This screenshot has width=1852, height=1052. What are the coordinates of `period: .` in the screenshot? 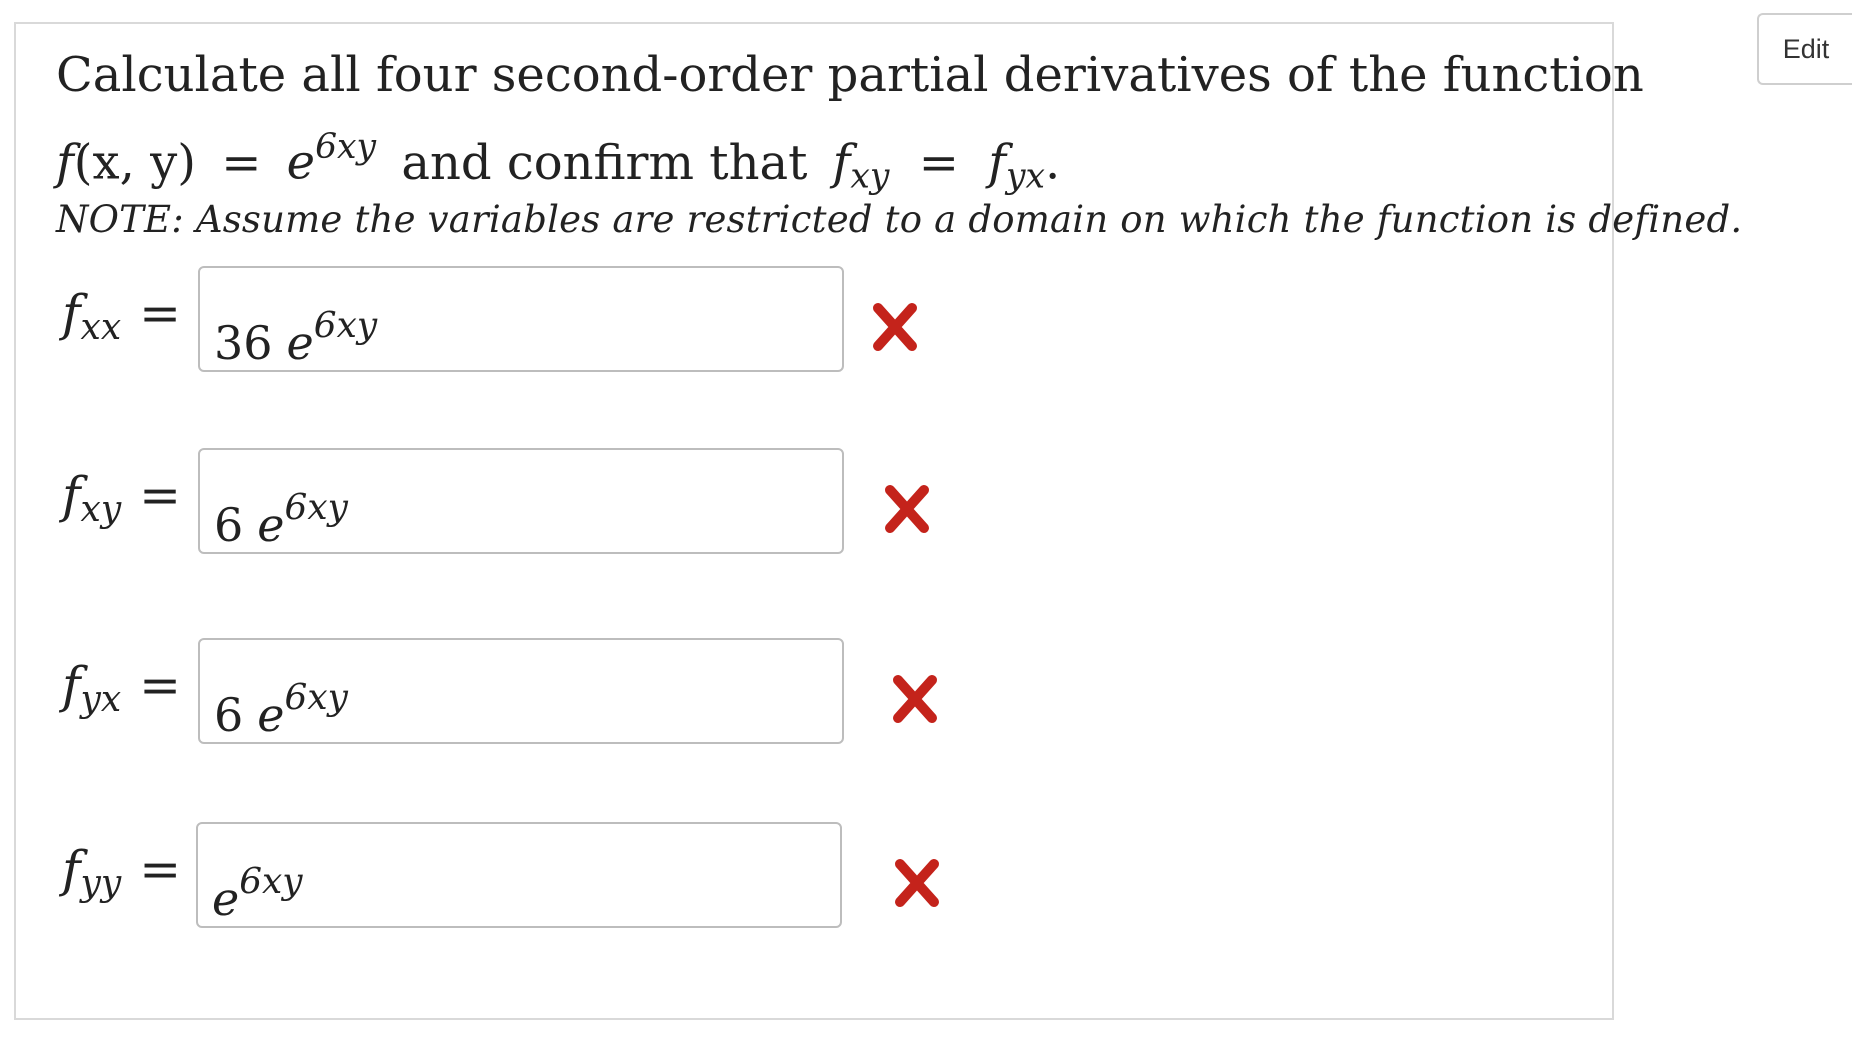 It's located at (1052, 162).